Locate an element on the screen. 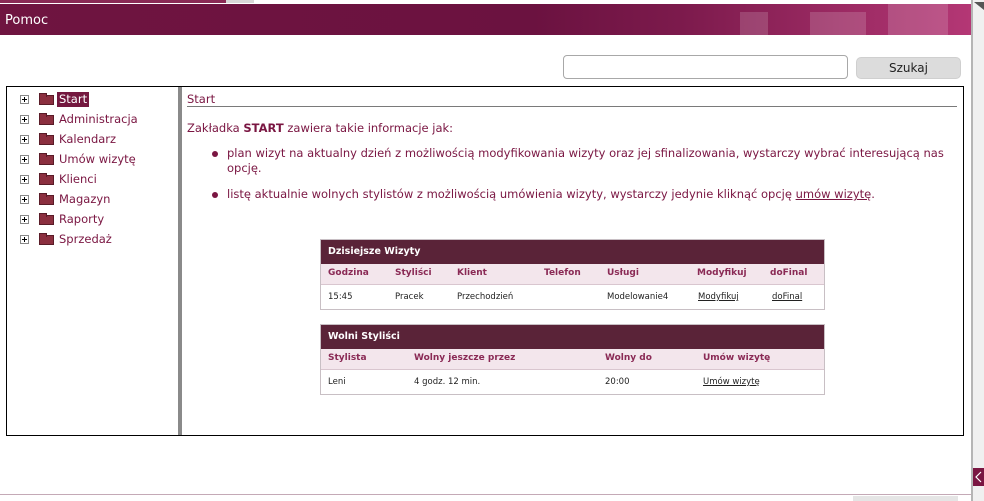 The image size is (984, 501). umow-wizyte-table-link: Umów wizytę is located at coordinates (731, 382).